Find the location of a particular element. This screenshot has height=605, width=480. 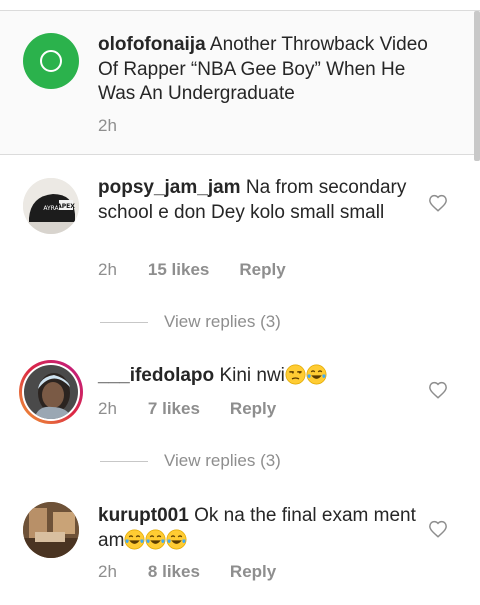

view-replies-ifedolapo: View replies (3) is located at coordinates (190, 461).